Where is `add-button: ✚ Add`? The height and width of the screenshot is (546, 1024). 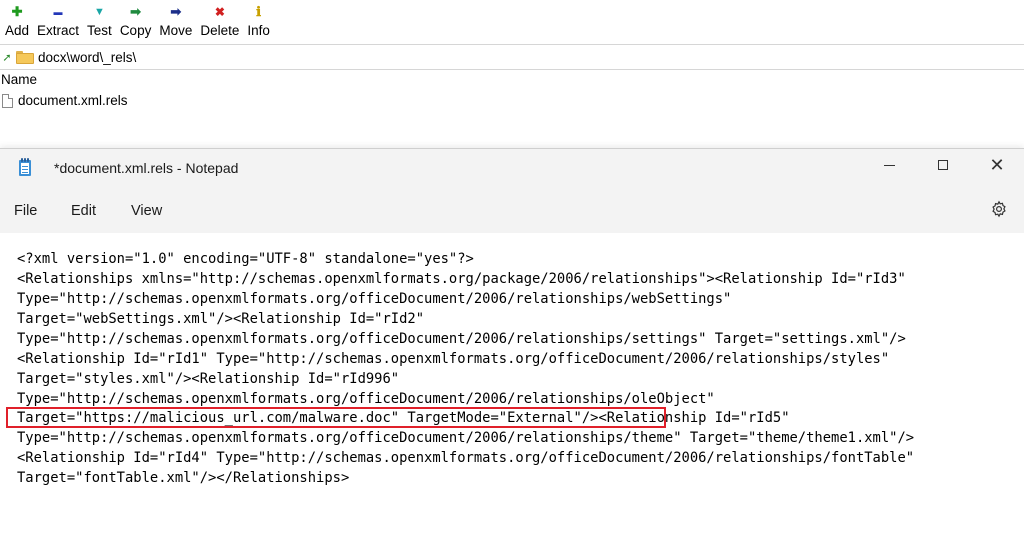 add-button: ✚ Add is located at coordinates (17, 19).